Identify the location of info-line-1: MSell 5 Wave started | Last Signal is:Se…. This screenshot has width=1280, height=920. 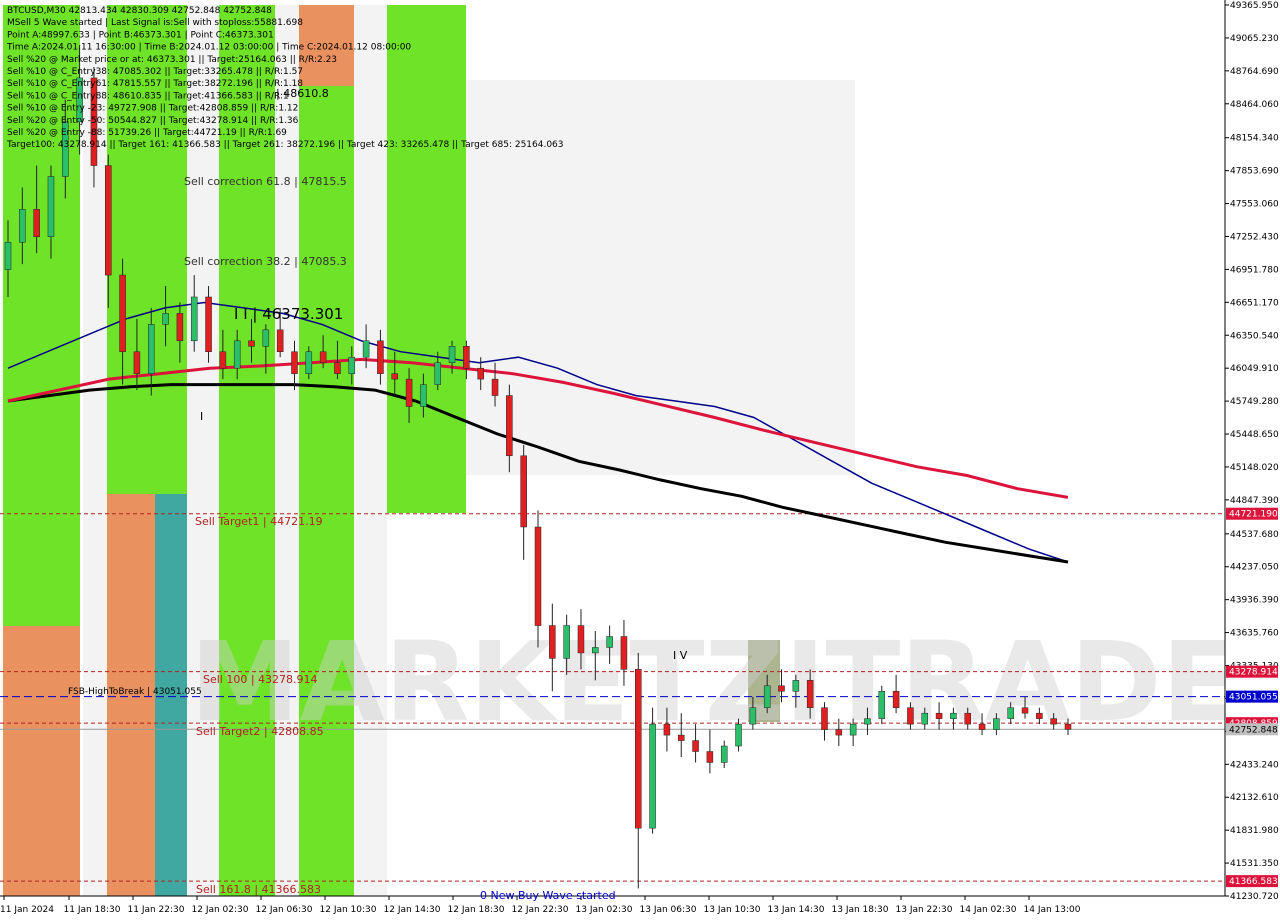
(155, 23).